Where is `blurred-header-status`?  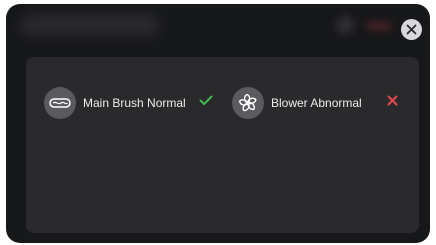
blurred-header-status is located at coordinates (379, 26).